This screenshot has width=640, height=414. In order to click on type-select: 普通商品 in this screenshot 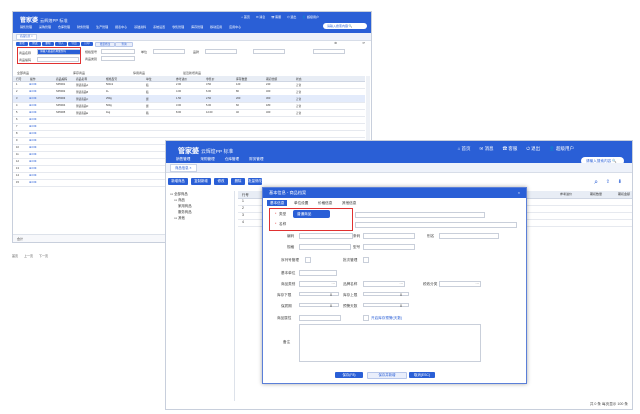, I will do `click(311, 214)`.